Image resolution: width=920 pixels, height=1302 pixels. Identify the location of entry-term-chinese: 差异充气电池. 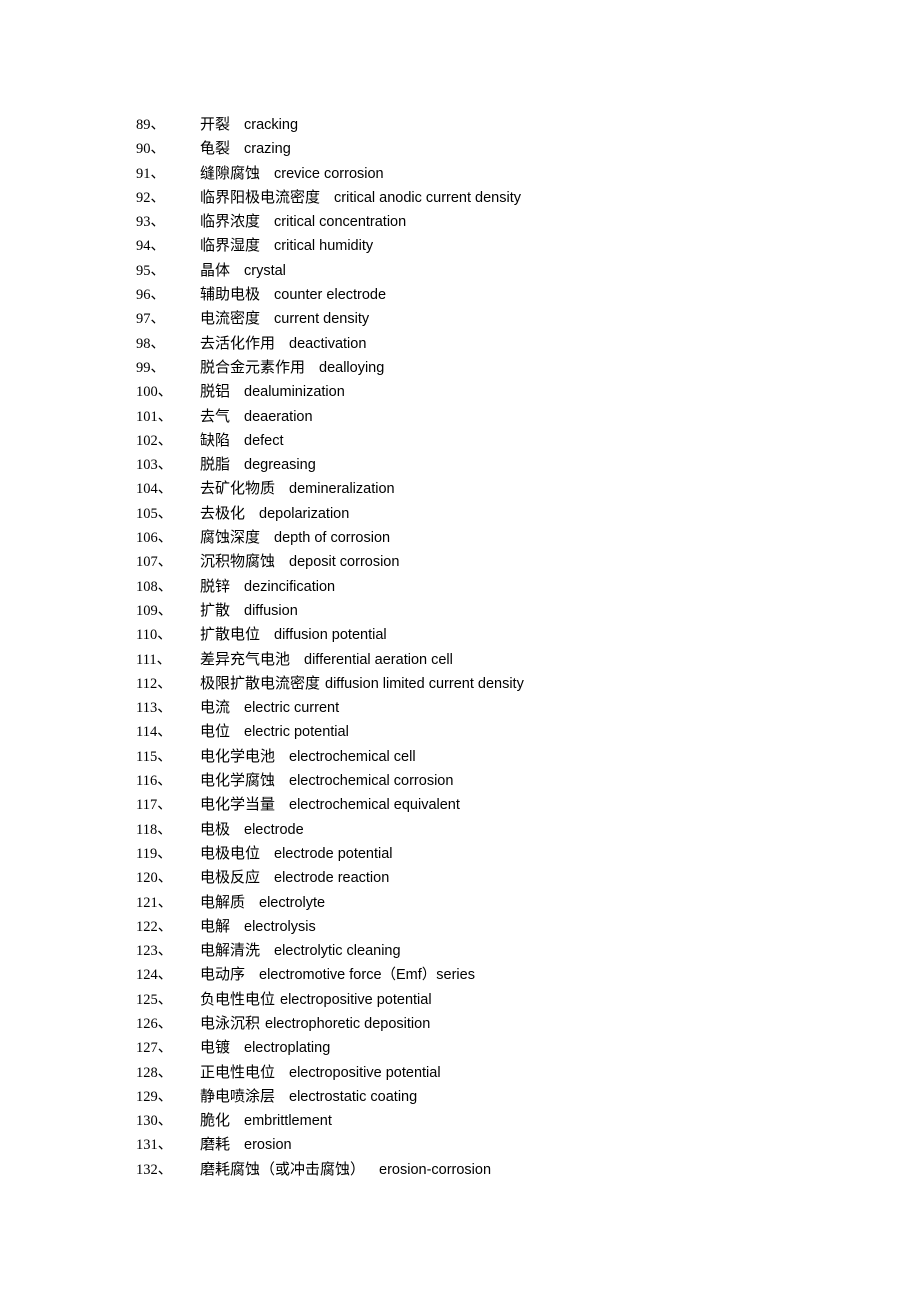
(245, 659).